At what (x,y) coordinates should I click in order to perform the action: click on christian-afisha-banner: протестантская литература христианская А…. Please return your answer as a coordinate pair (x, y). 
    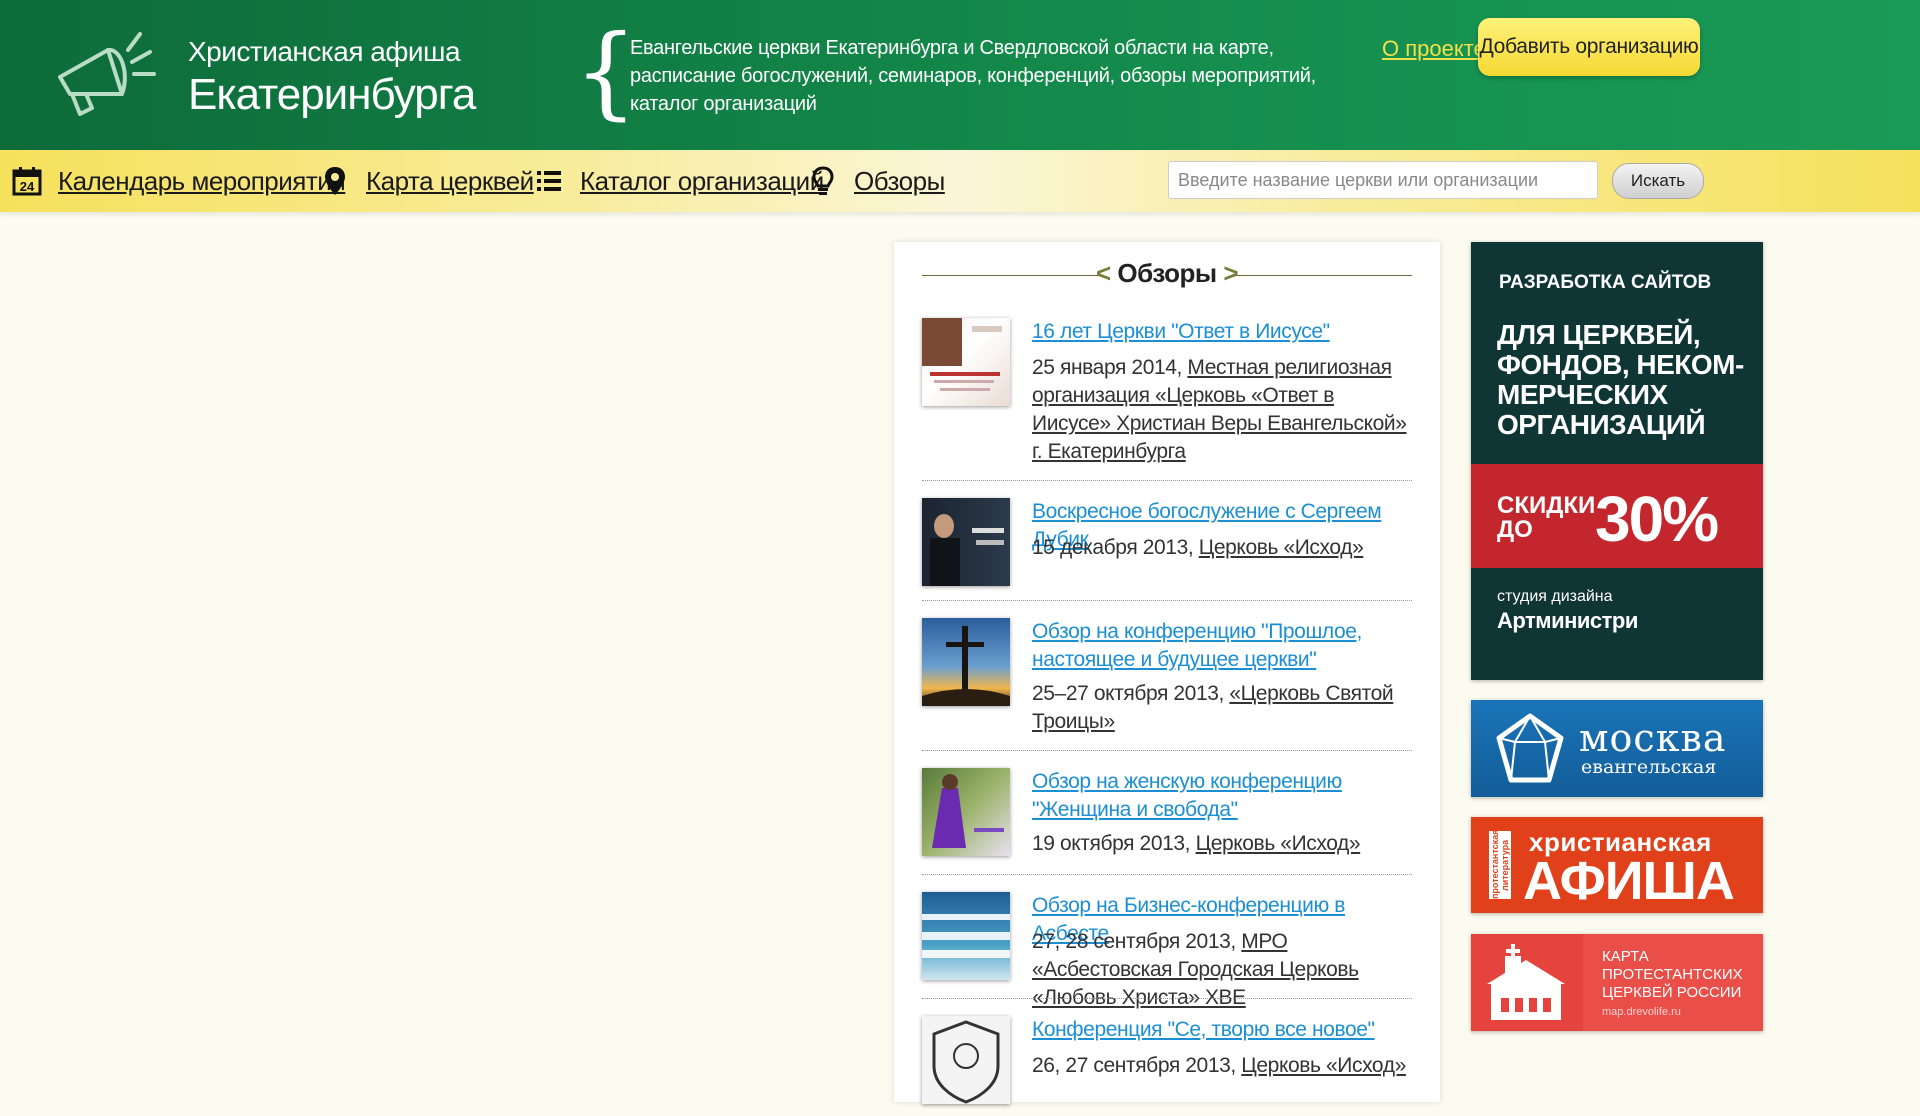
    Looking at the image, I should click on (1617, 865).